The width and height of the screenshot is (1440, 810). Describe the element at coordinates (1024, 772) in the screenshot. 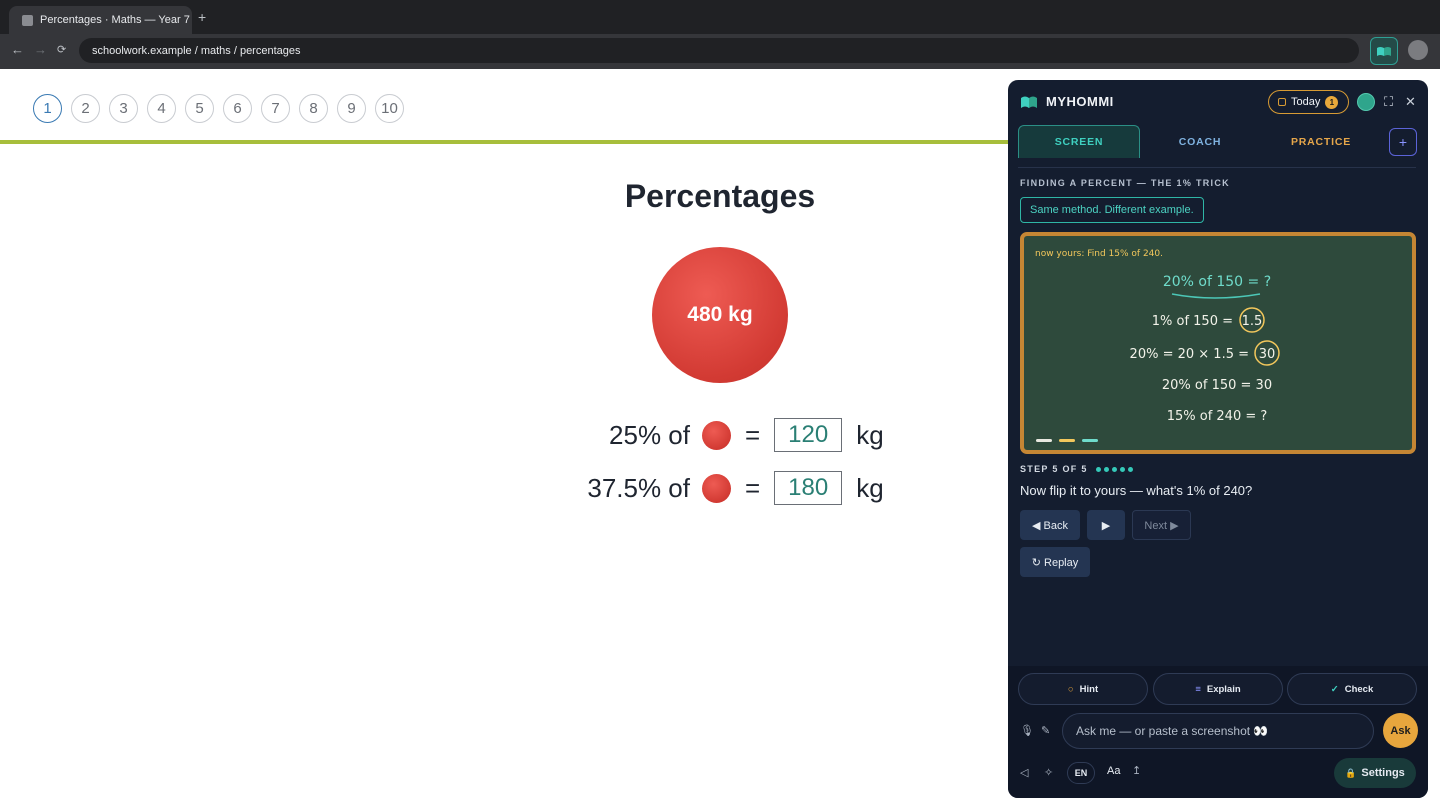

I see `speaker-icon: ◁` at that location.